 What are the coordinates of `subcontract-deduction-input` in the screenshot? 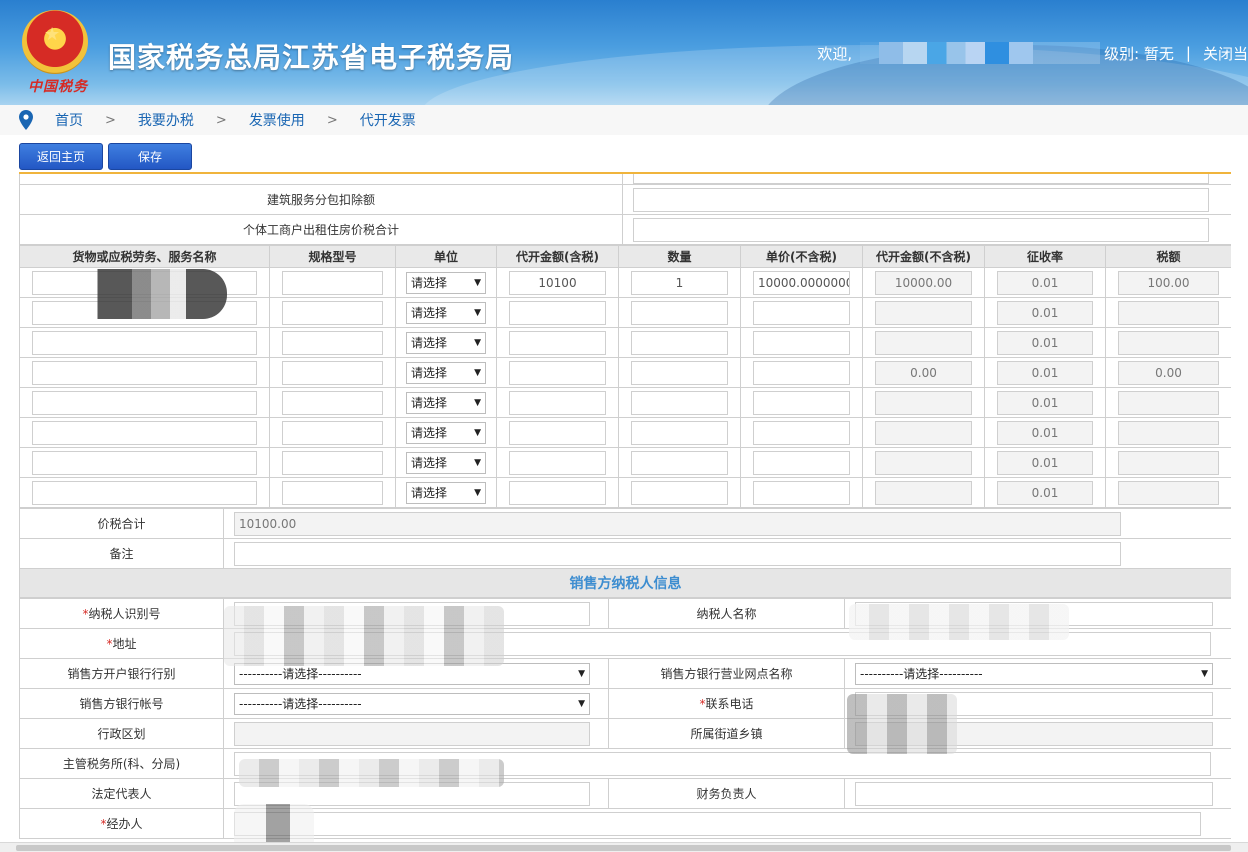 It's located at (921, 199).